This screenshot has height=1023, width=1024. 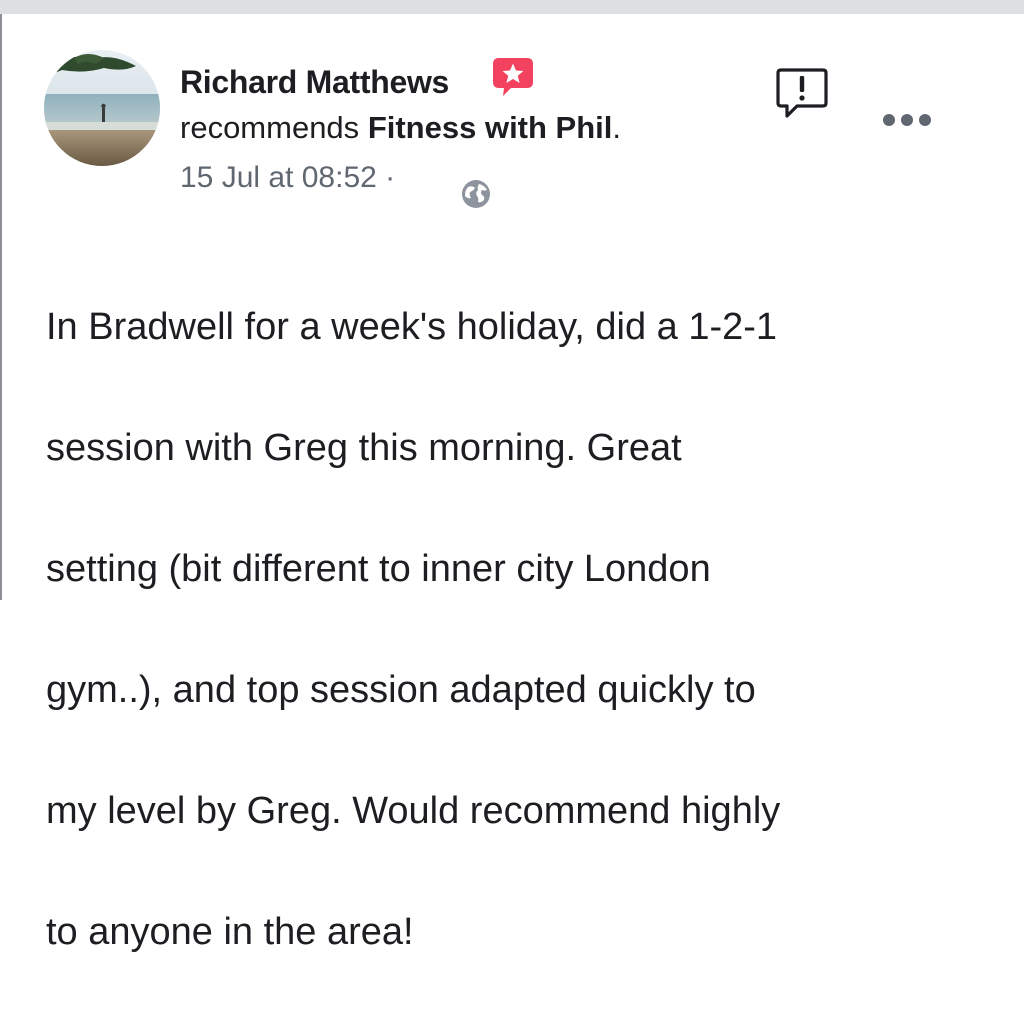 I want to click on recommends-verb: recommends, so click(x=270, y=127).